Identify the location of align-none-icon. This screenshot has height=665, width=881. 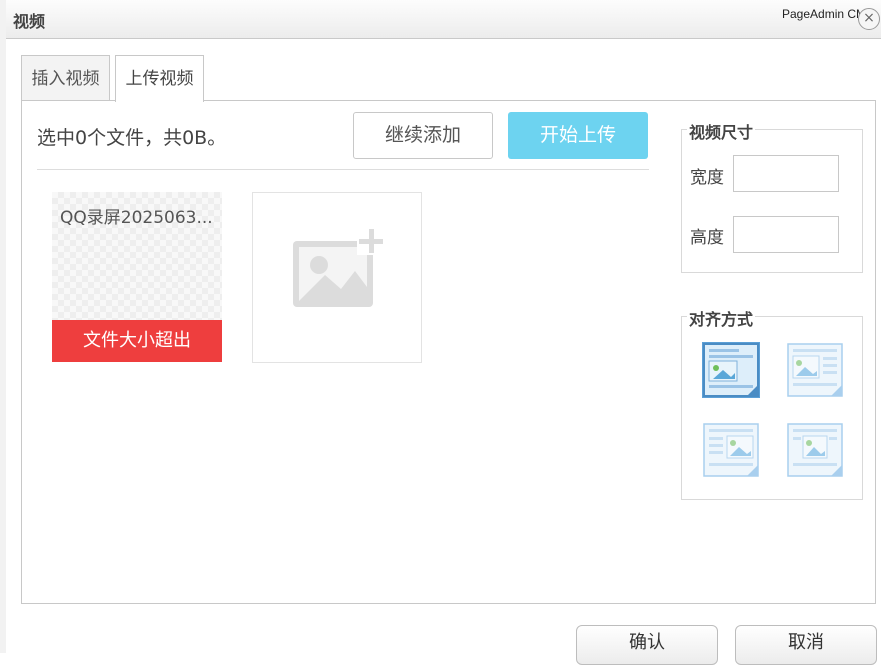
(731, 370).